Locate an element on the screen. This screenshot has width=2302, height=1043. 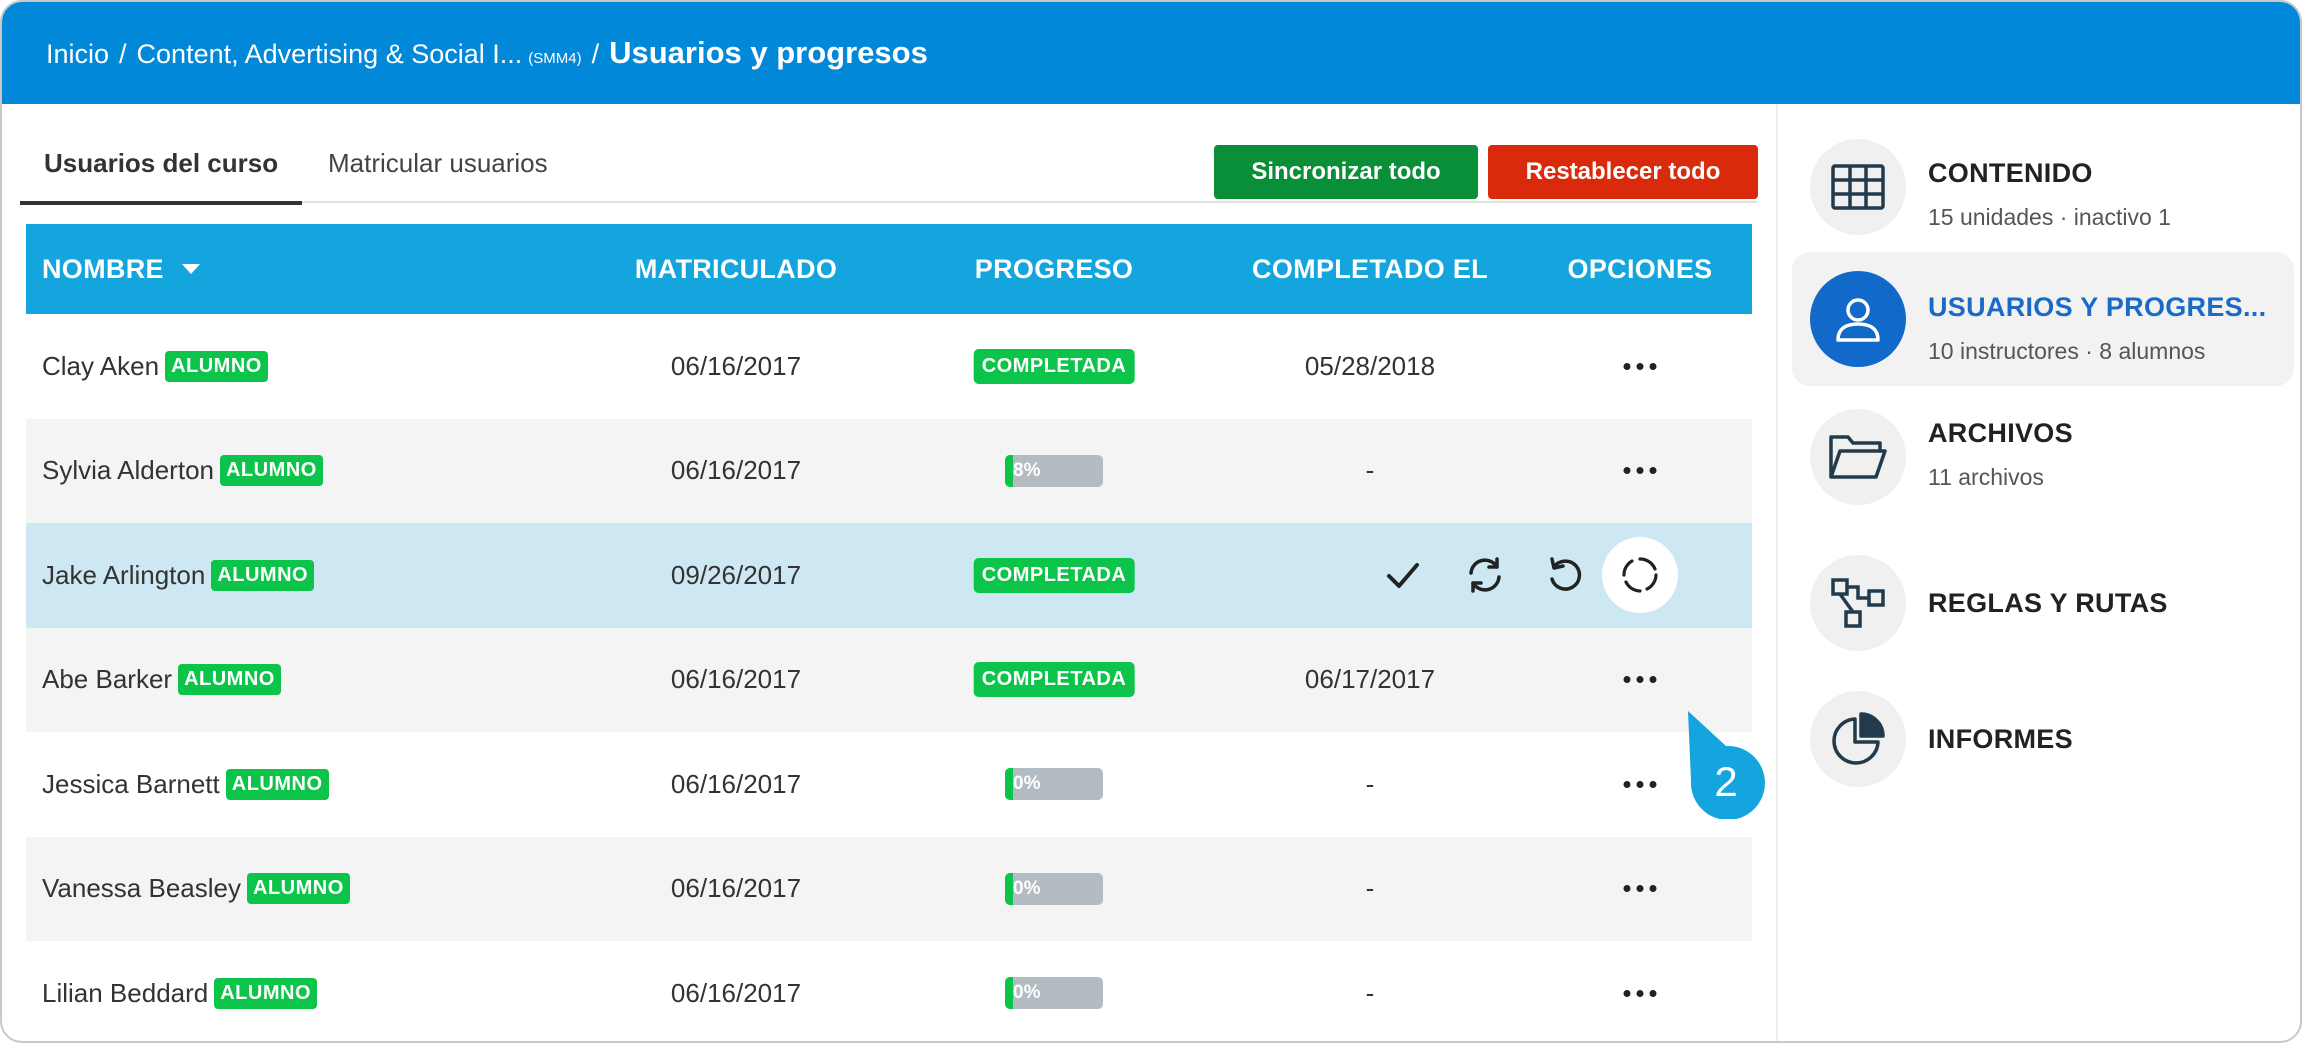
user-name-cell: Sylvia Alderton ALUMNO is located at coordinates (182, 471).